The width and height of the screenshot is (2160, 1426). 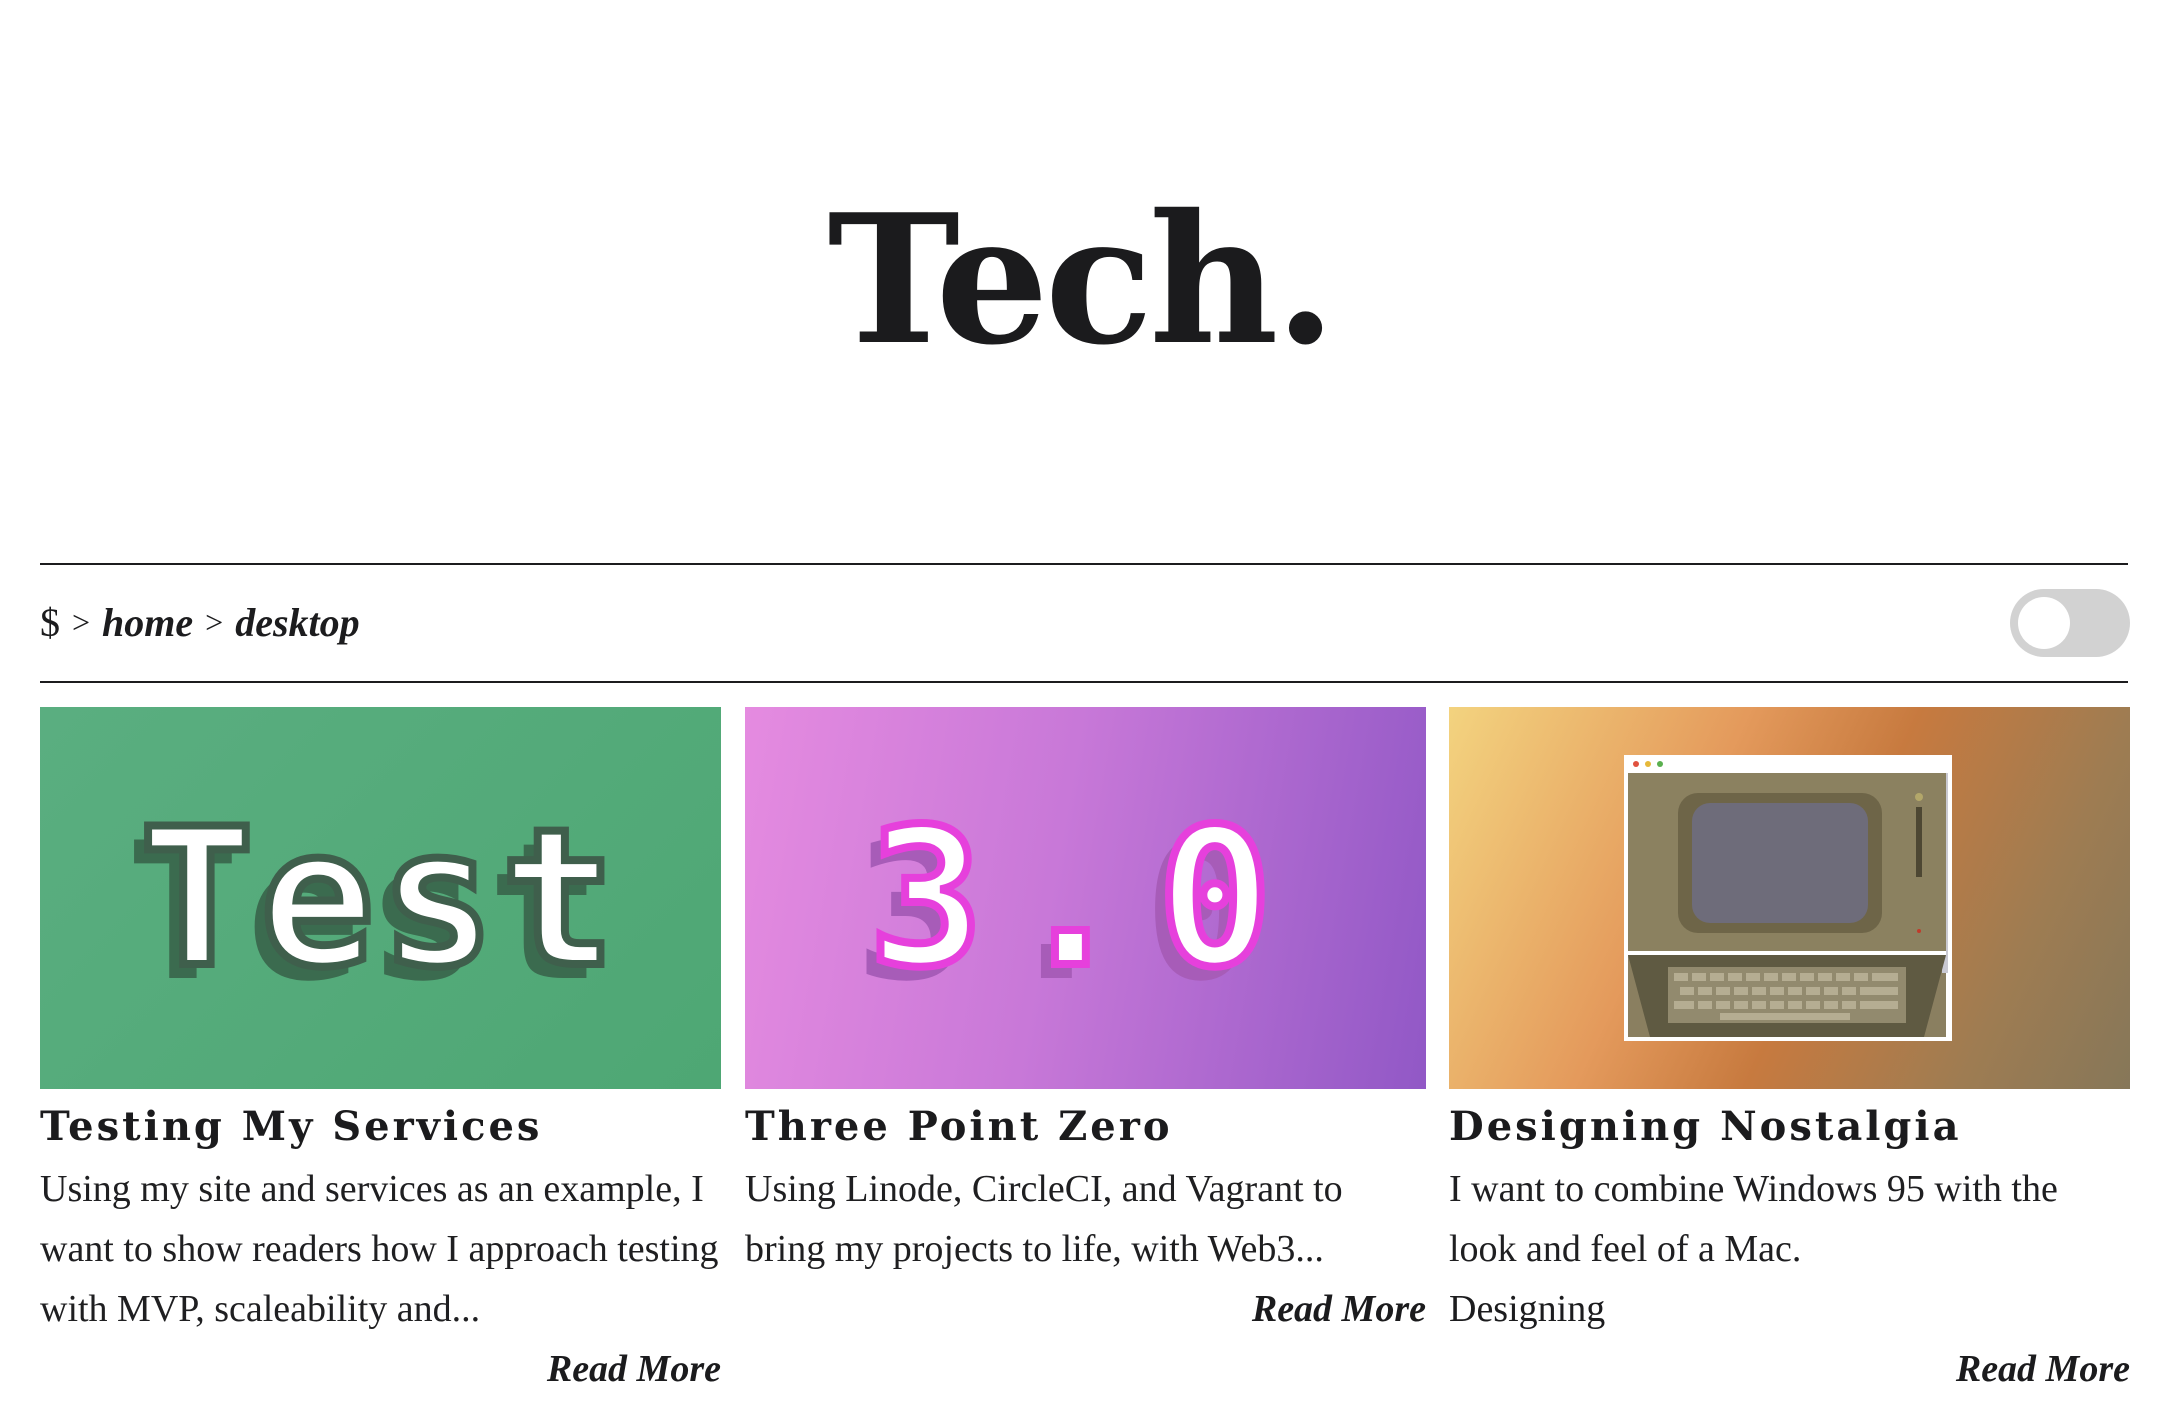 I want to click on post-thumbnail: Test, so click(x=380, y=898).